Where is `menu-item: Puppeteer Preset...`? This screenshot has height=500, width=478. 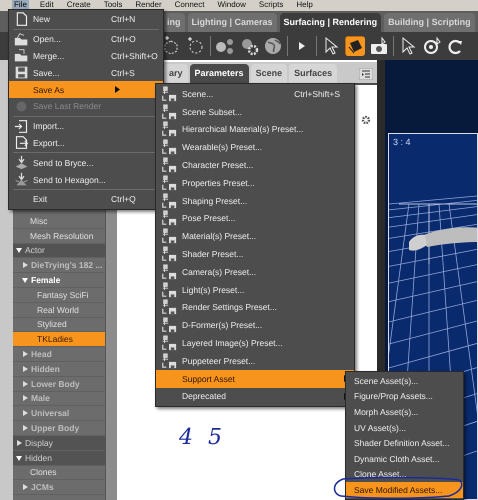 menu-item: Puppeteer Preset... is located at coordinates (255, 361).